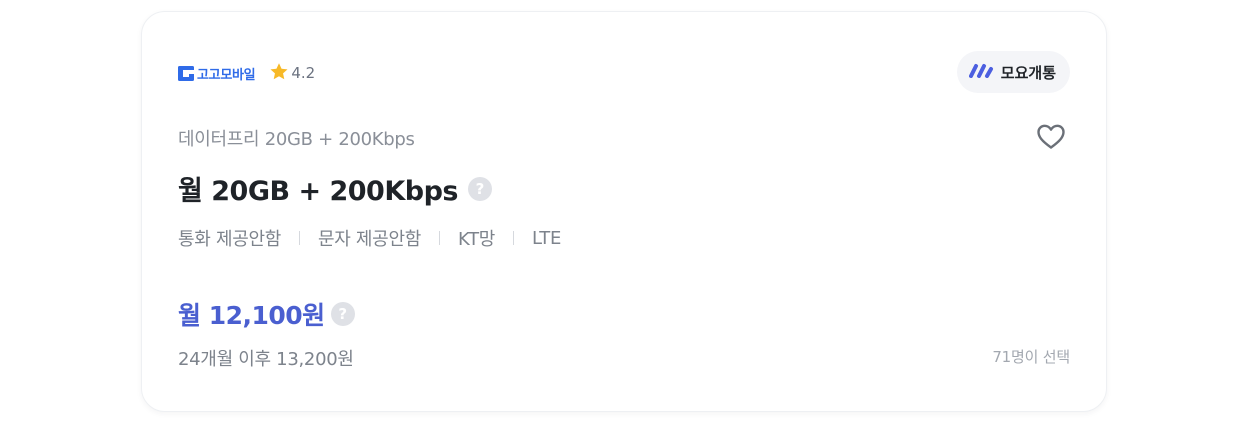  I want to click on brand-name: 고고모바일, so click(226, 75).